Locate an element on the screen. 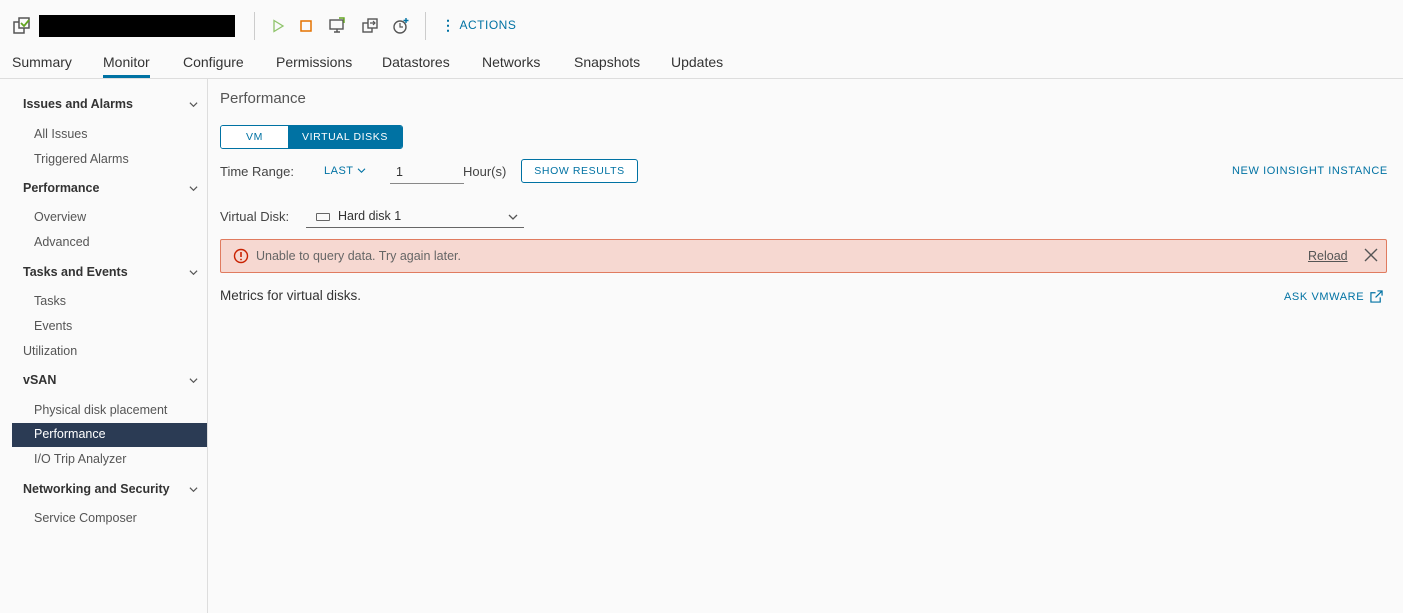 The height and width of the screenshot is (613, 1403). tab-summary: Summary is located at coordinates (42, 66).